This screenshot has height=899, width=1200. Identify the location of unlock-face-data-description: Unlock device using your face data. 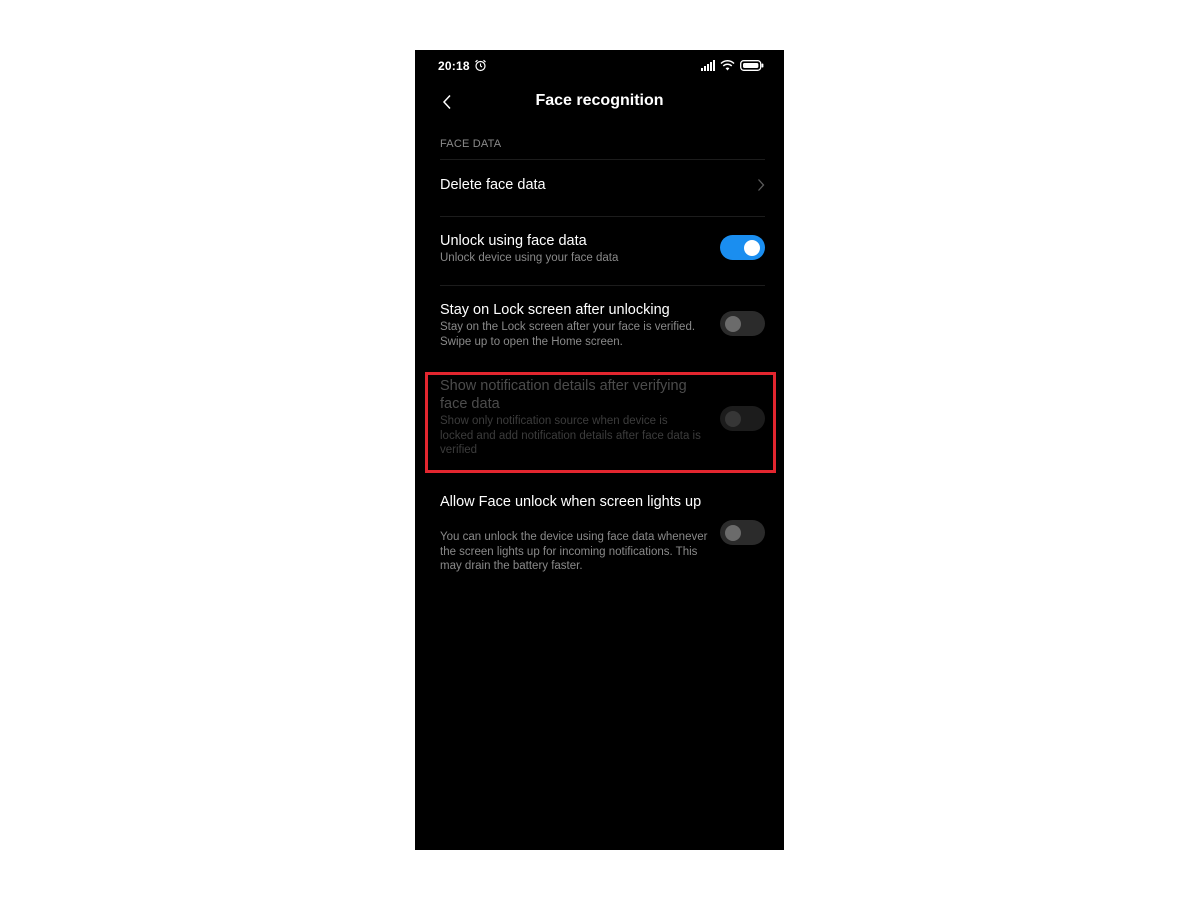
(529, 258).